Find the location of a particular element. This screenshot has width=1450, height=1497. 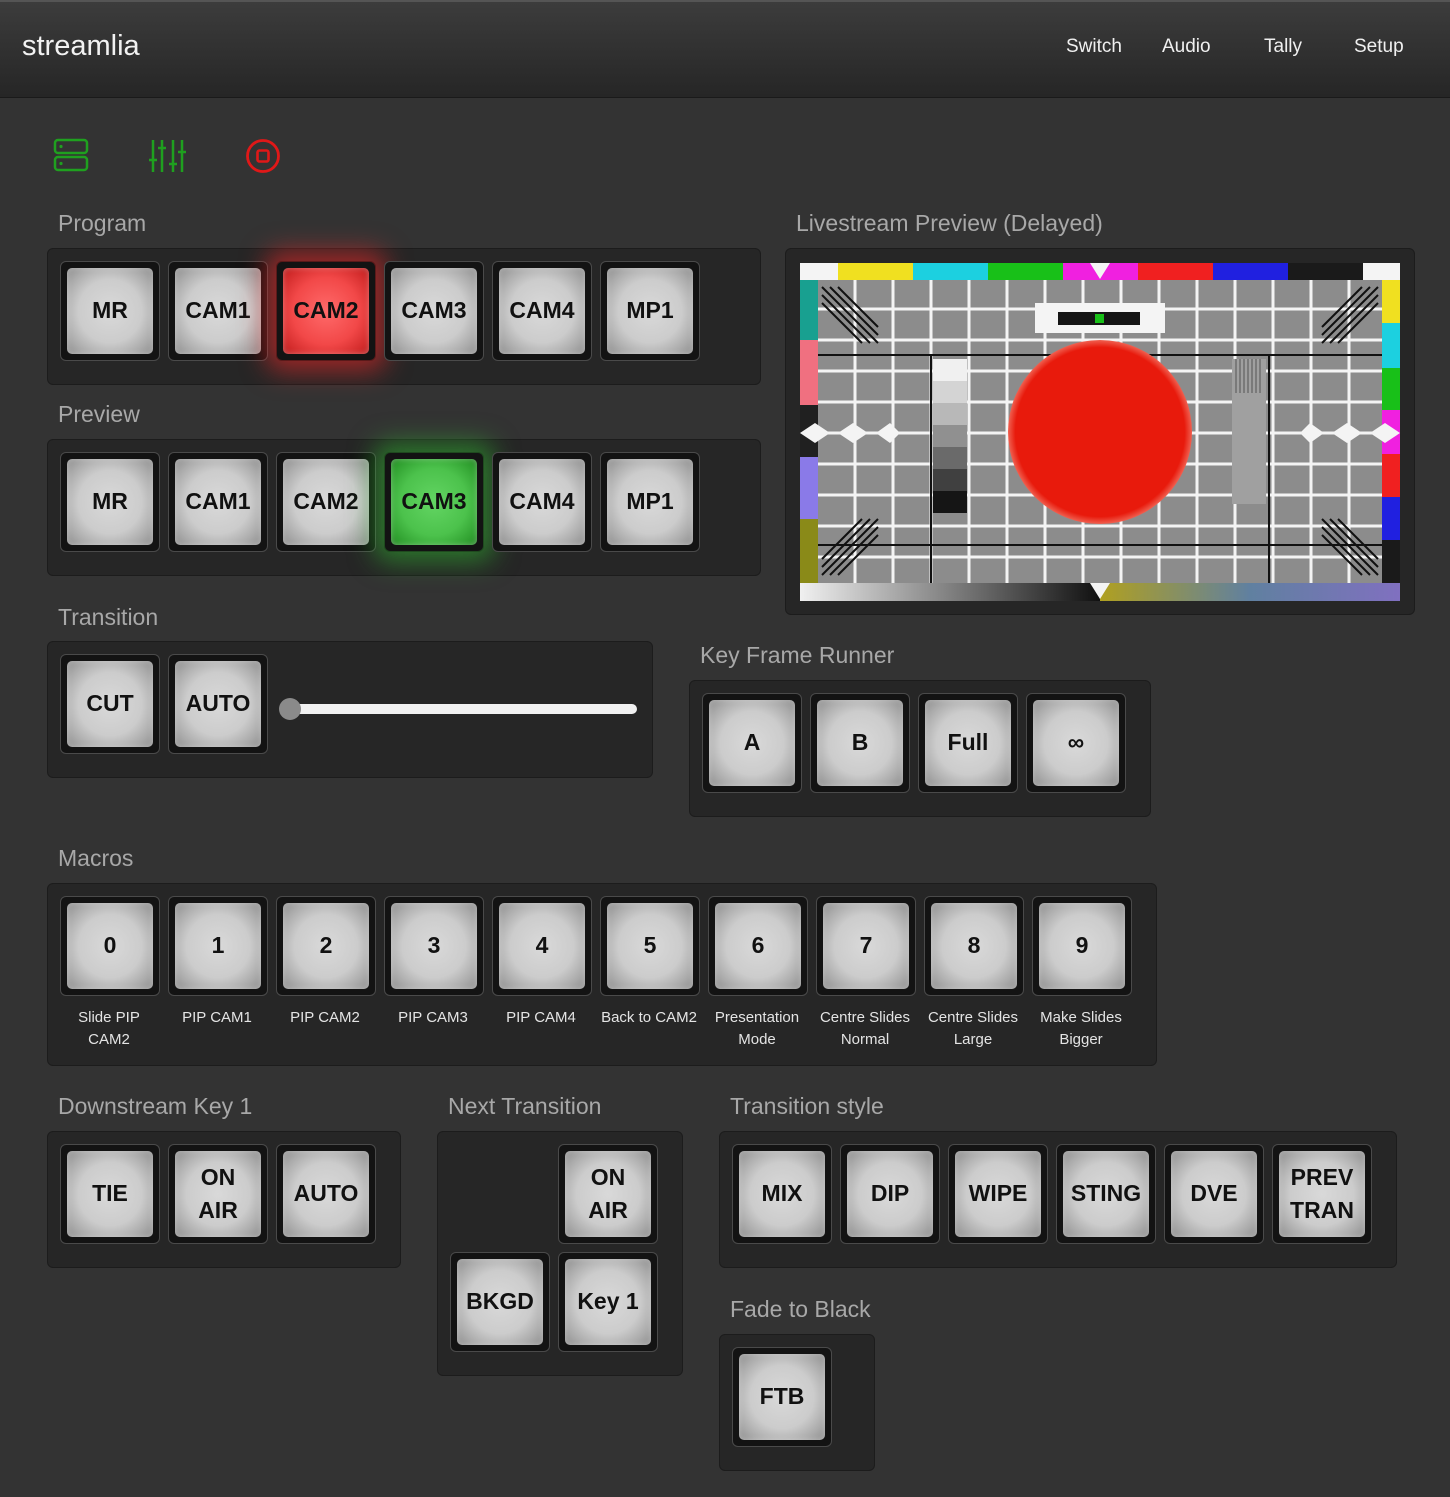

cut-button: CUT is located at coordinates (110, 704).